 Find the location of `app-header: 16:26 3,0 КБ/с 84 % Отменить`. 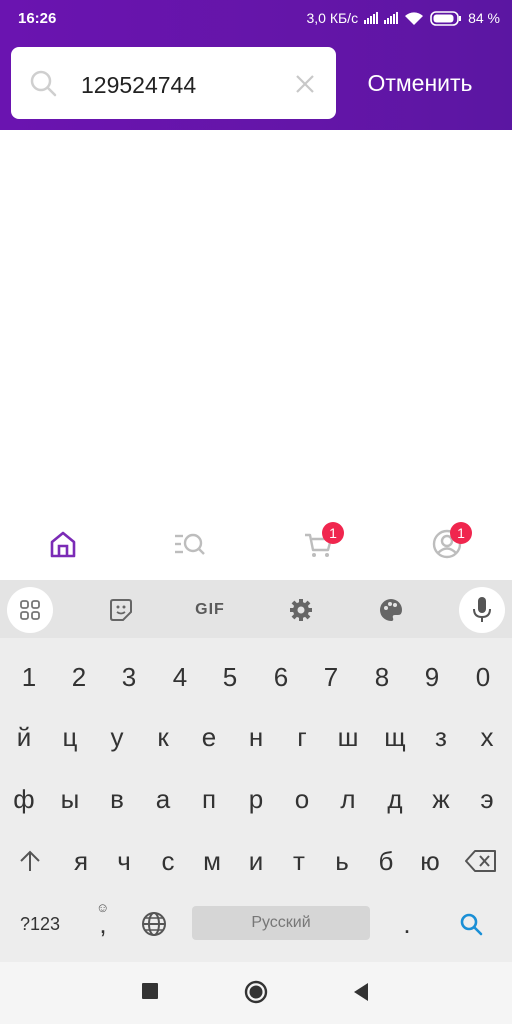

app-header: 16:26 3,0 КБ/с 84 % Отменить is located at coordinates (256, 65).